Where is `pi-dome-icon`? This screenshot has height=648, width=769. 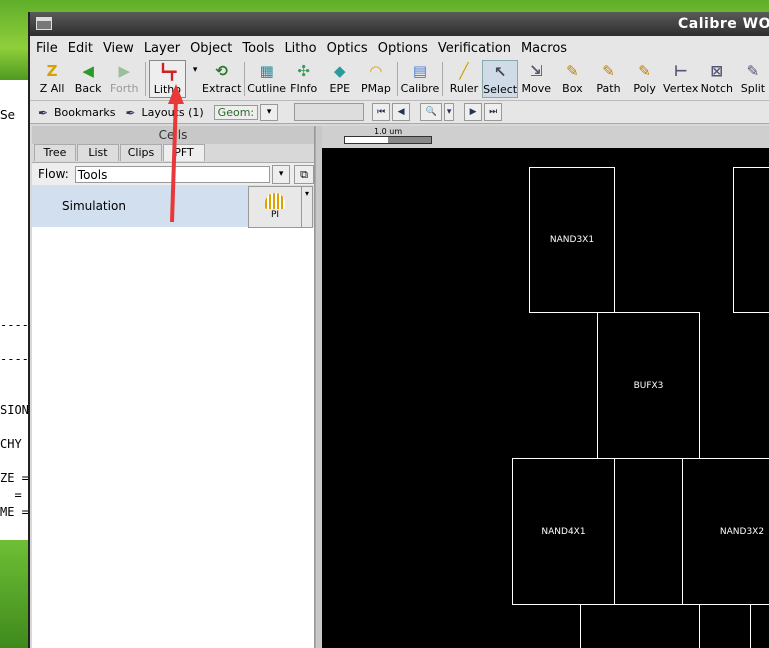 pi-dome-icon is located at coordinates (275, 201).